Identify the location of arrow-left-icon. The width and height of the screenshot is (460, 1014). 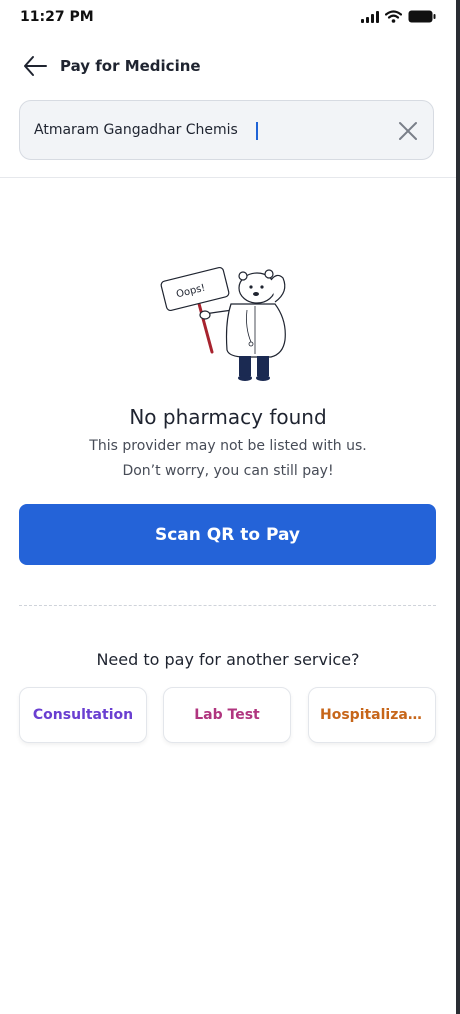
(35, 66).